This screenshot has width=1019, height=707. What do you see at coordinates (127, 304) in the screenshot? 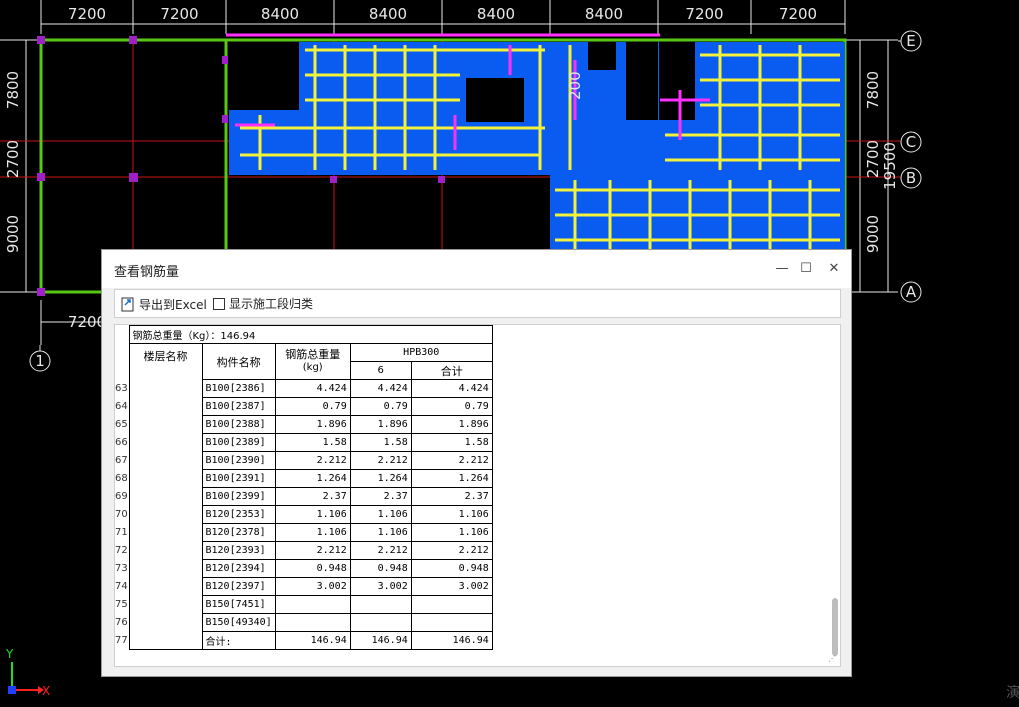
I see `export-icon` at bounding box center [127, 304].